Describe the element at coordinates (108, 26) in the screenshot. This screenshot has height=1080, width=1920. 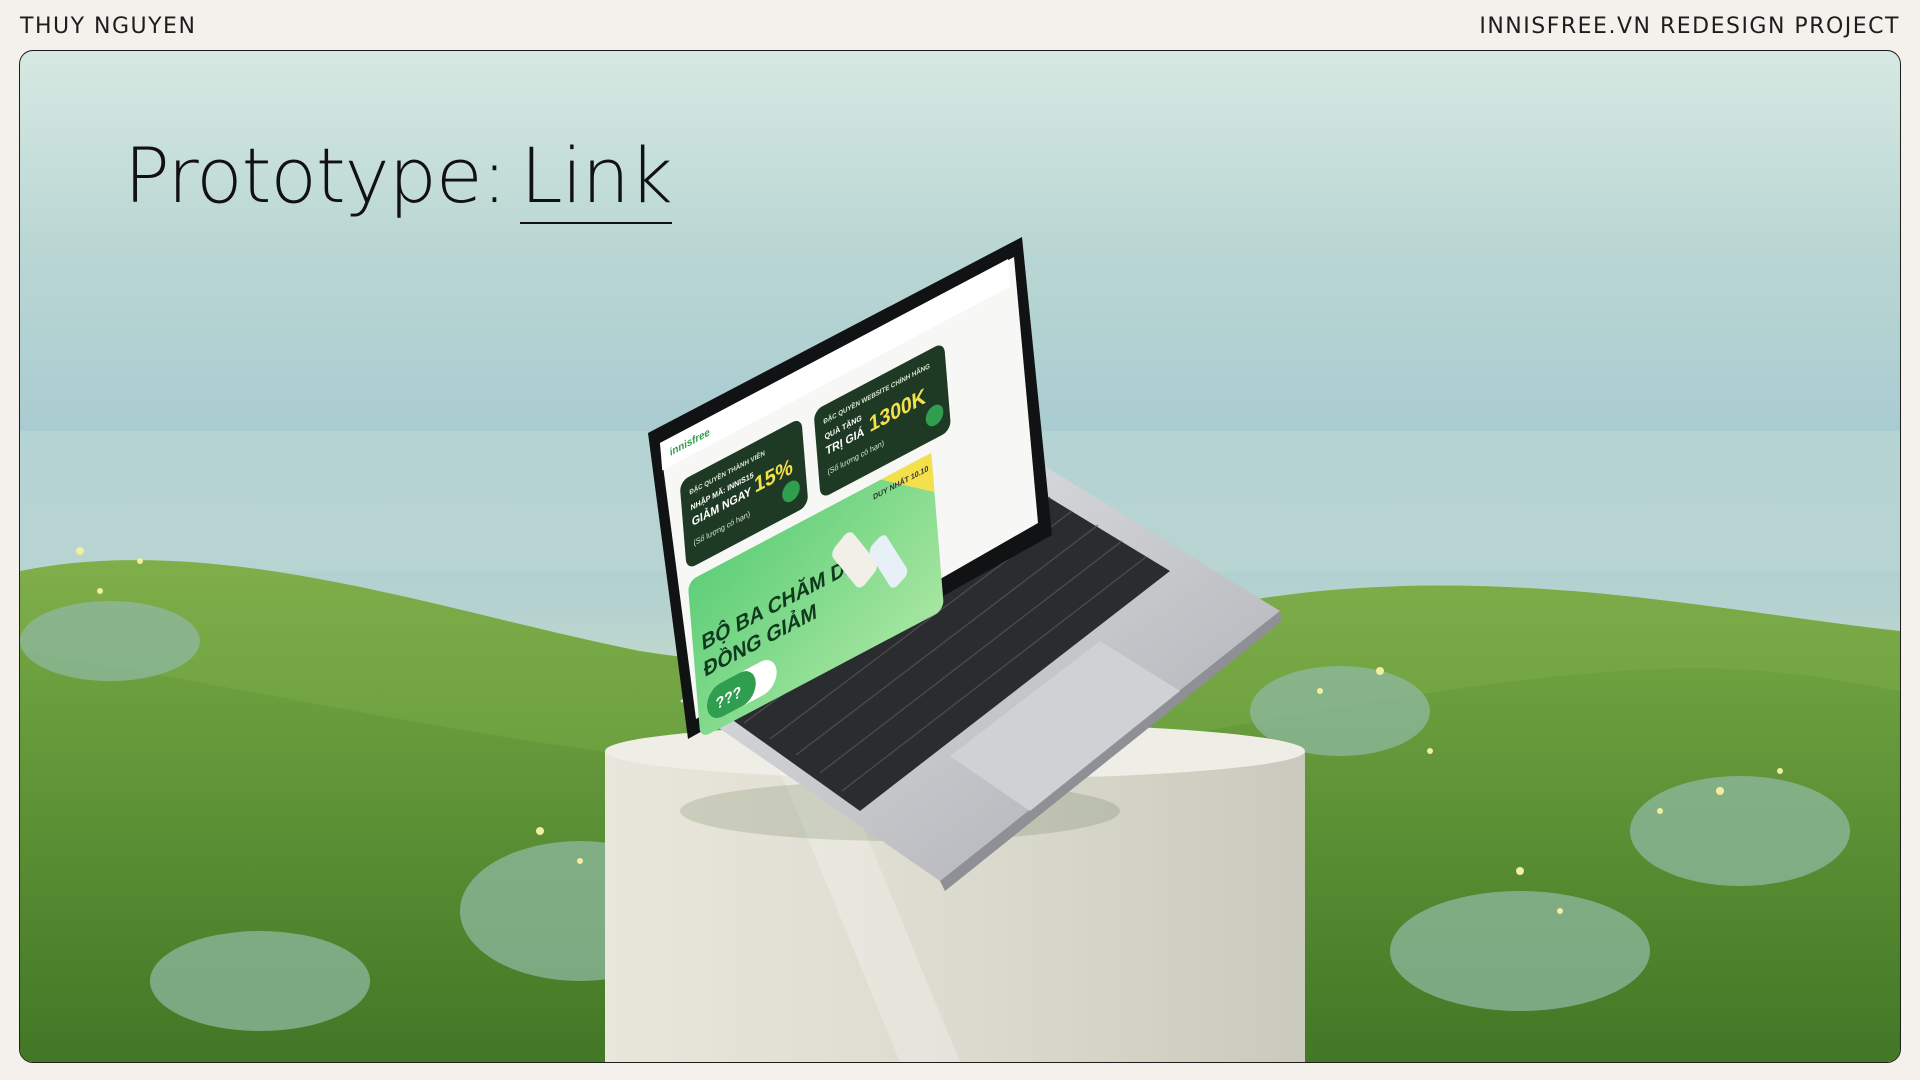
I see `author-label: THUY NGUYEN` at that location.